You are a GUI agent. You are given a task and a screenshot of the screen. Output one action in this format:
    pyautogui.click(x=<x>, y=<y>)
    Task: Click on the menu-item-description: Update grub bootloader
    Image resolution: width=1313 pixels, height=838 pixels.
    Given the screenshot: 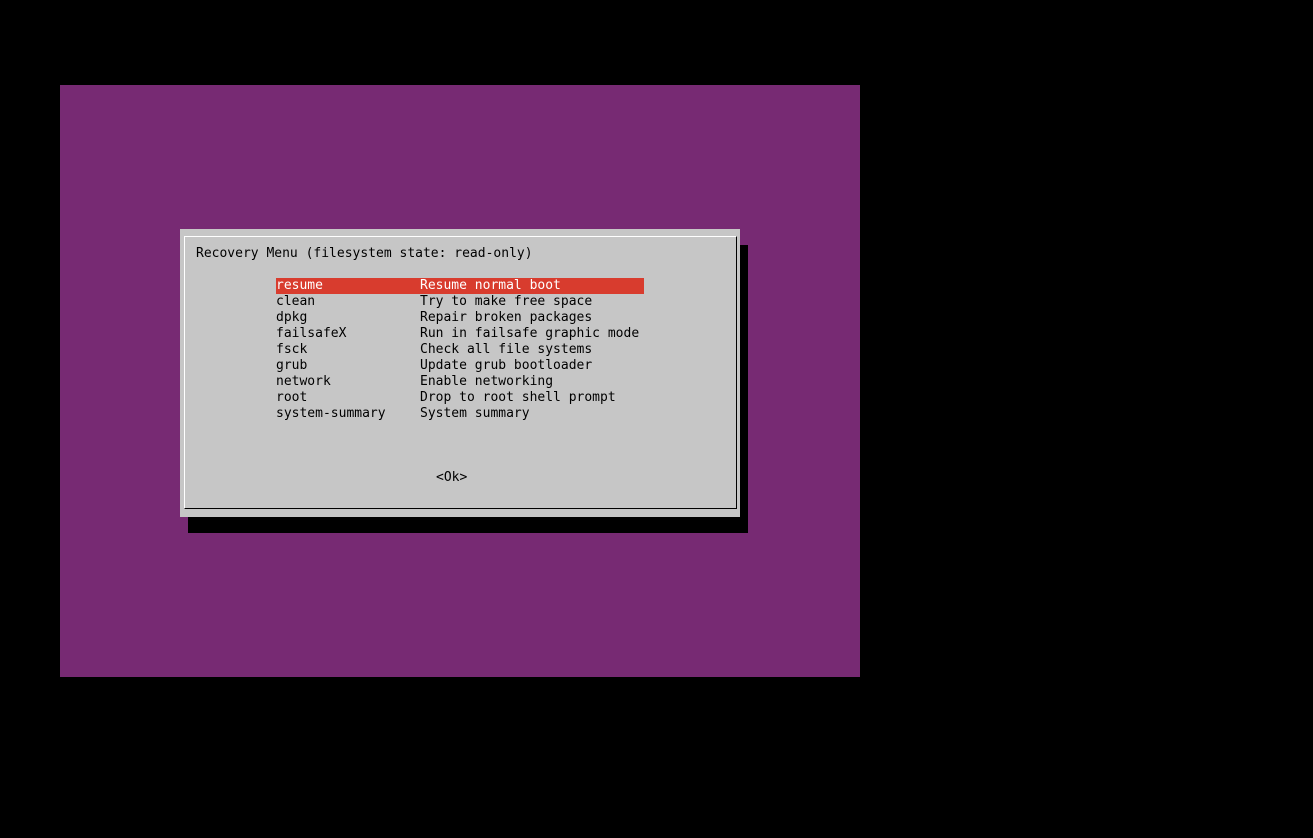 What is the action you would take?
    pyautogui.click(x=506, y=365)
    